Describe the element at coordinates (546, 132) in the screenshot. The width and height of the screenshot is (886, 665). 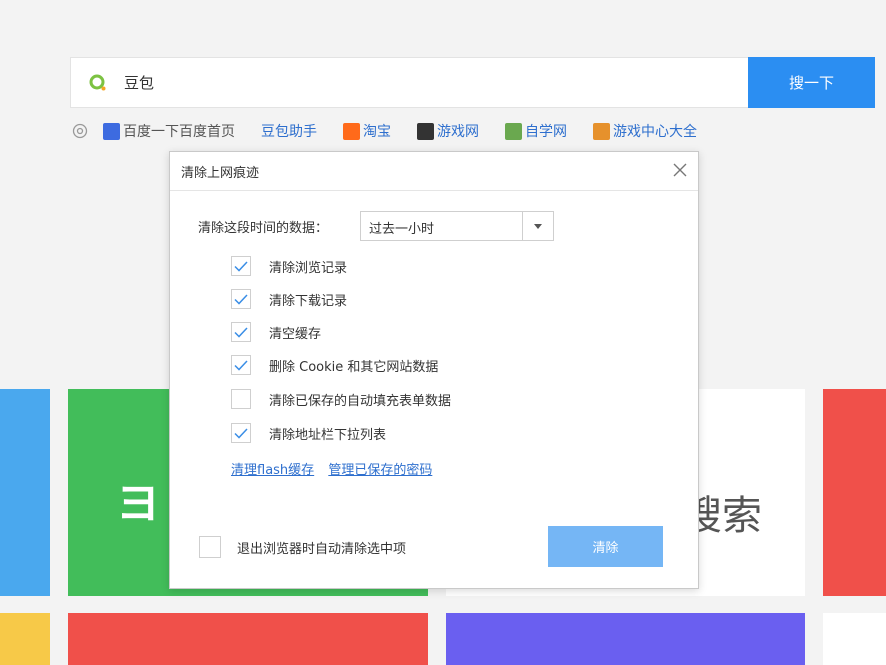
I see `quick-link-label: 自学网` at that location.